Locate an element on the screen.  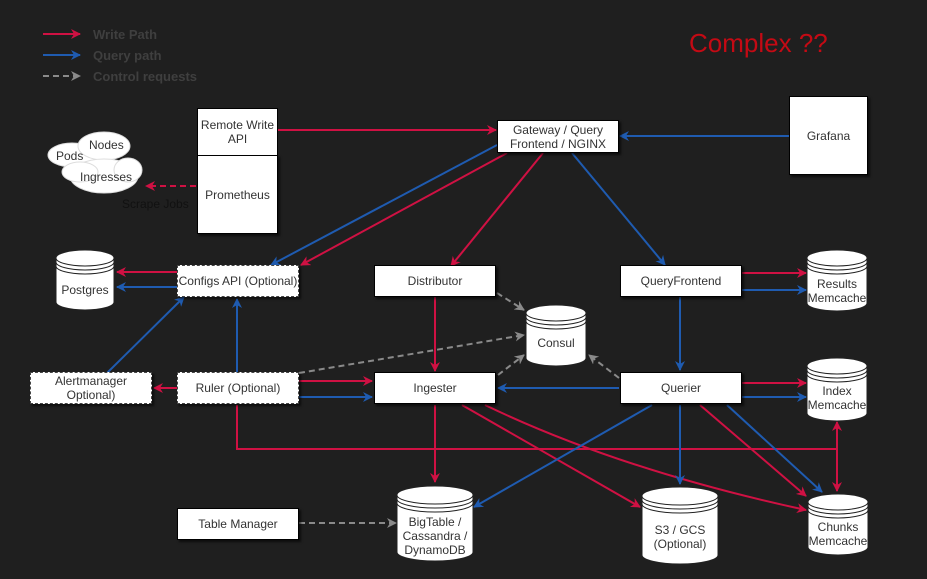
edge-gateway-to-queryfrontend is located at coordinates (618, 209).